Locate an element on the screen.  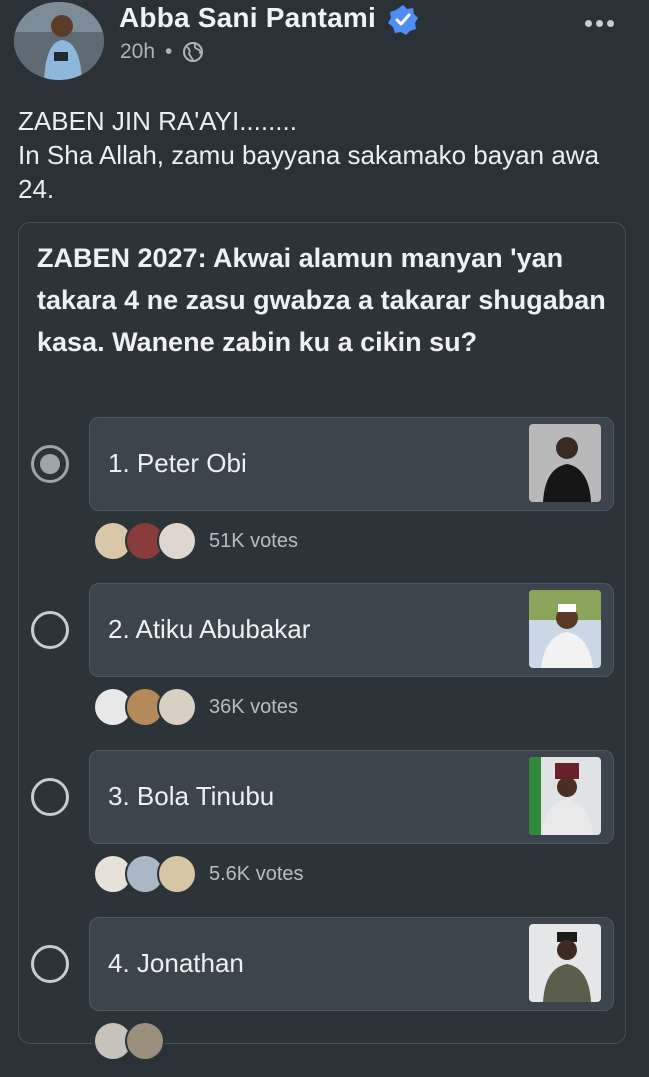
poll-option: 1. Peter Obi 51K votes is located at coordinates (322, 497).